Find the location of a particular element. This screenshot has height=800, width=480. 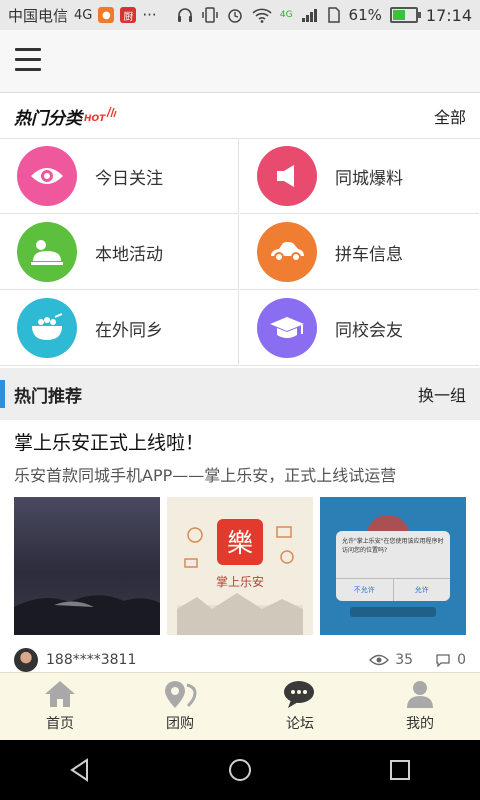

home-button-icon is located at coordinates (240, 770).